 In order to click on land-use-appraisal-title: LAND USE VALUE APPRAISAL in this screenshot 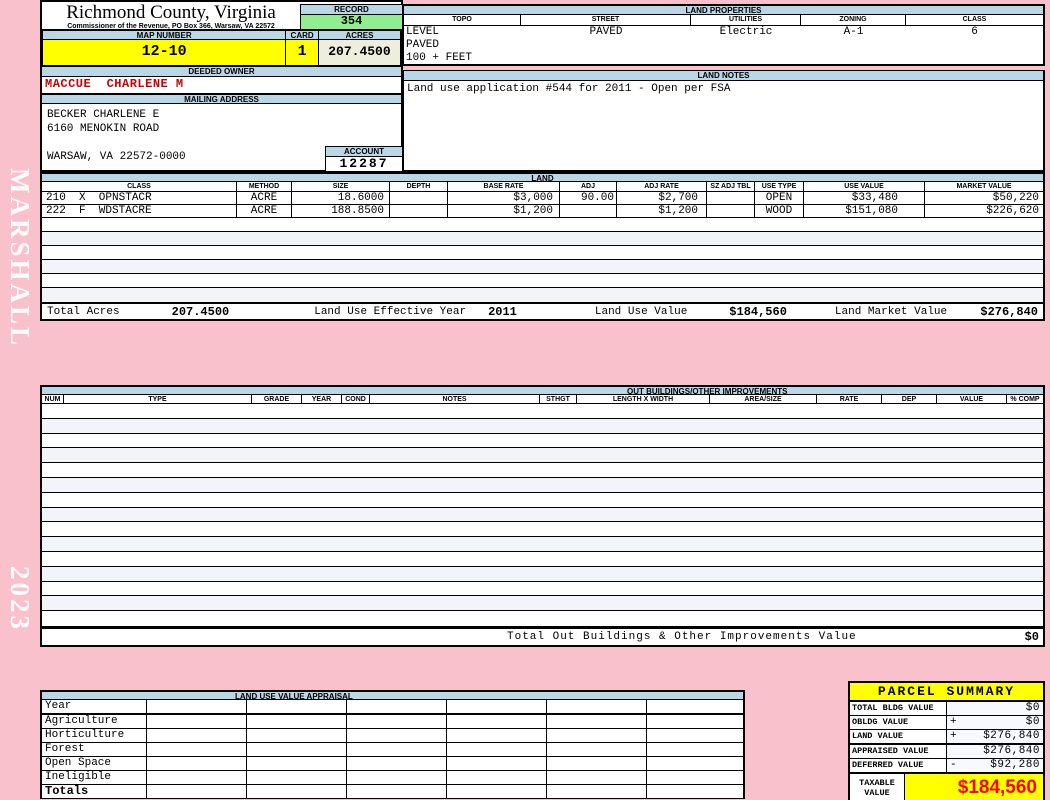, I will do `click(392, 695)`.